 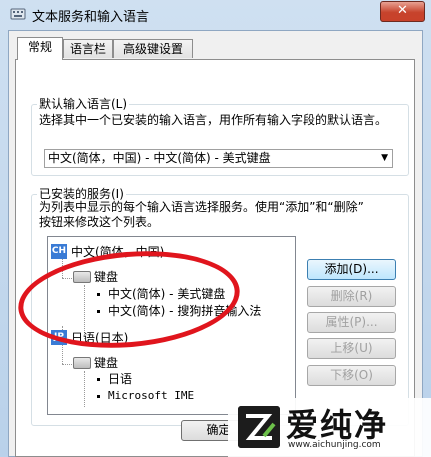 I want to click on dropdown-arrow-icon: ▼, so click(x=384, y=158).